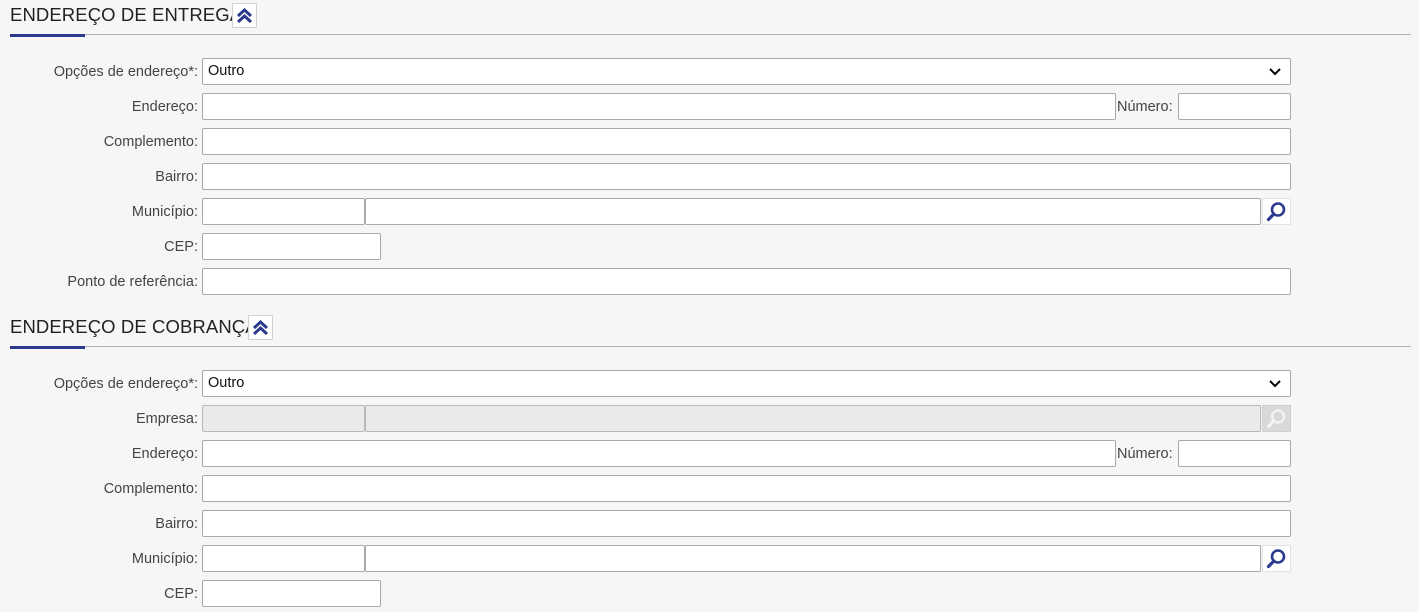  I want to click on delivery-city-row: Município:, so click(709, 212).